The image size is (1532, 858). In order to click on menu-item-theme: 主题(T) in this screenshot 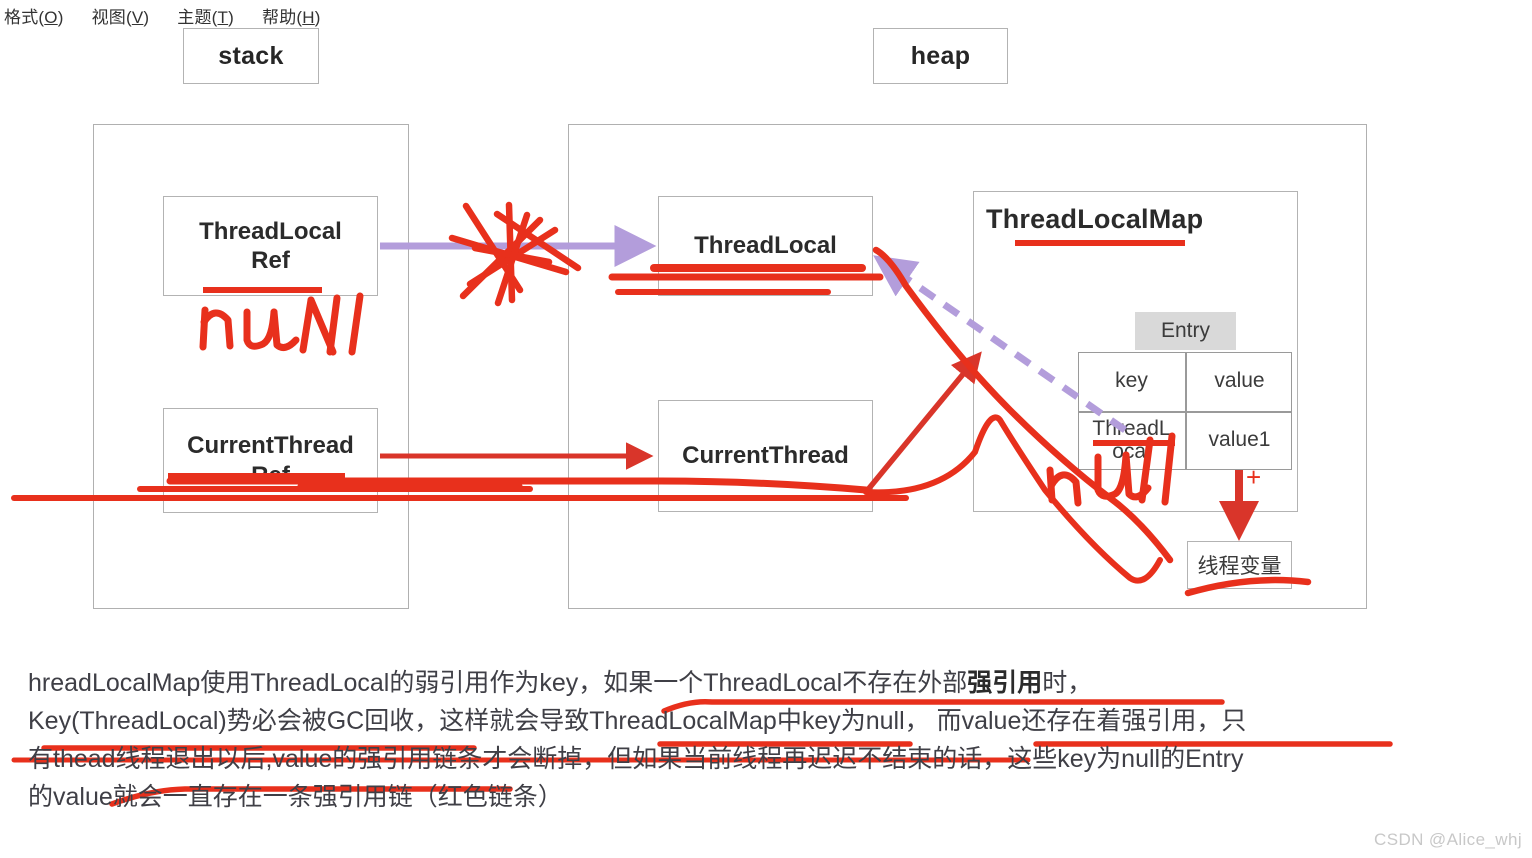, I will do `click(205, 15)`.